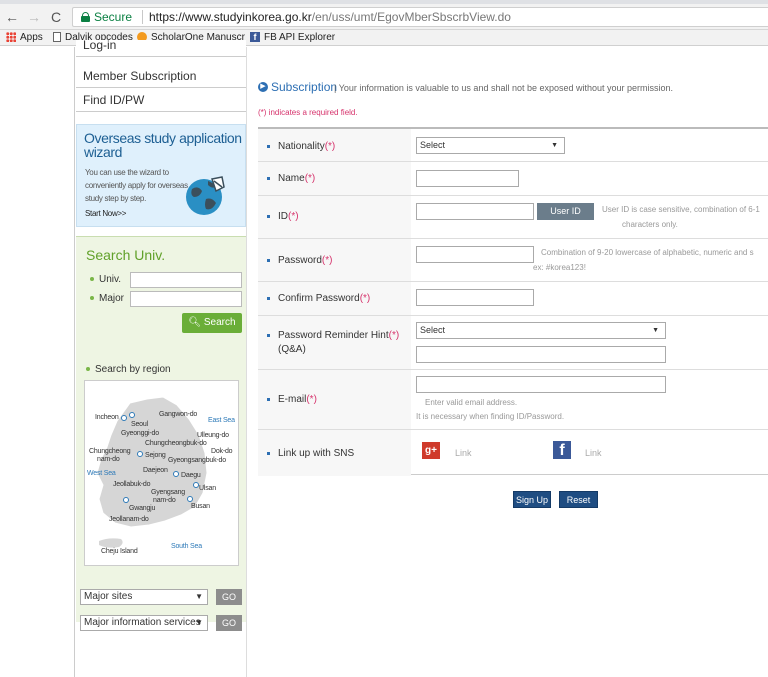  Describe the element at coordinates (56, 17) in the screenshot. I see `reload-icon: C` at that location.